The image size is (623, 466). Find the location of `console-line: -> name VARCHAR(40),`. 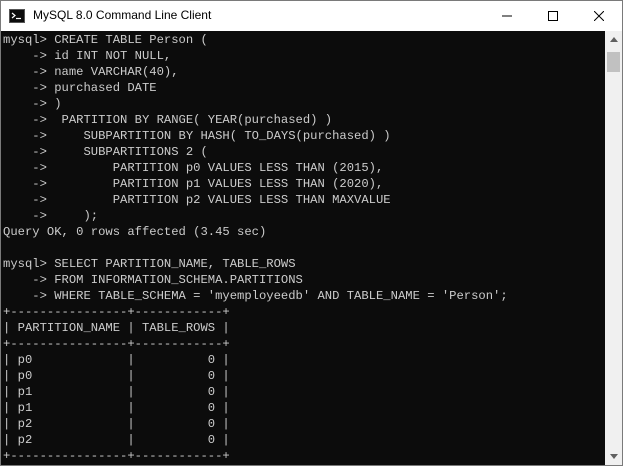

console-line: -> name VARCHAR(40), is located at coordinates (91, 72).